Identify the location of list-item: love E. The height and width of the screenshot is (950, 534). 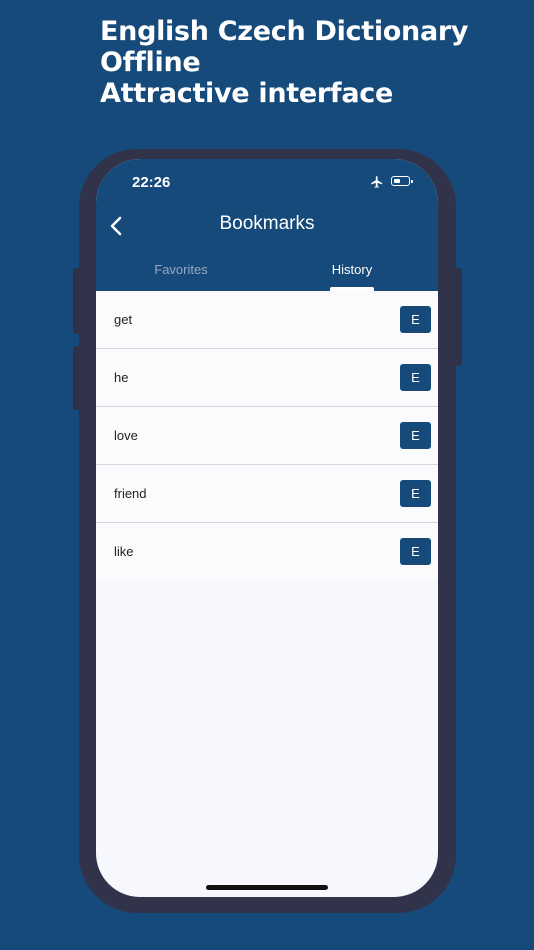
(267, 436).